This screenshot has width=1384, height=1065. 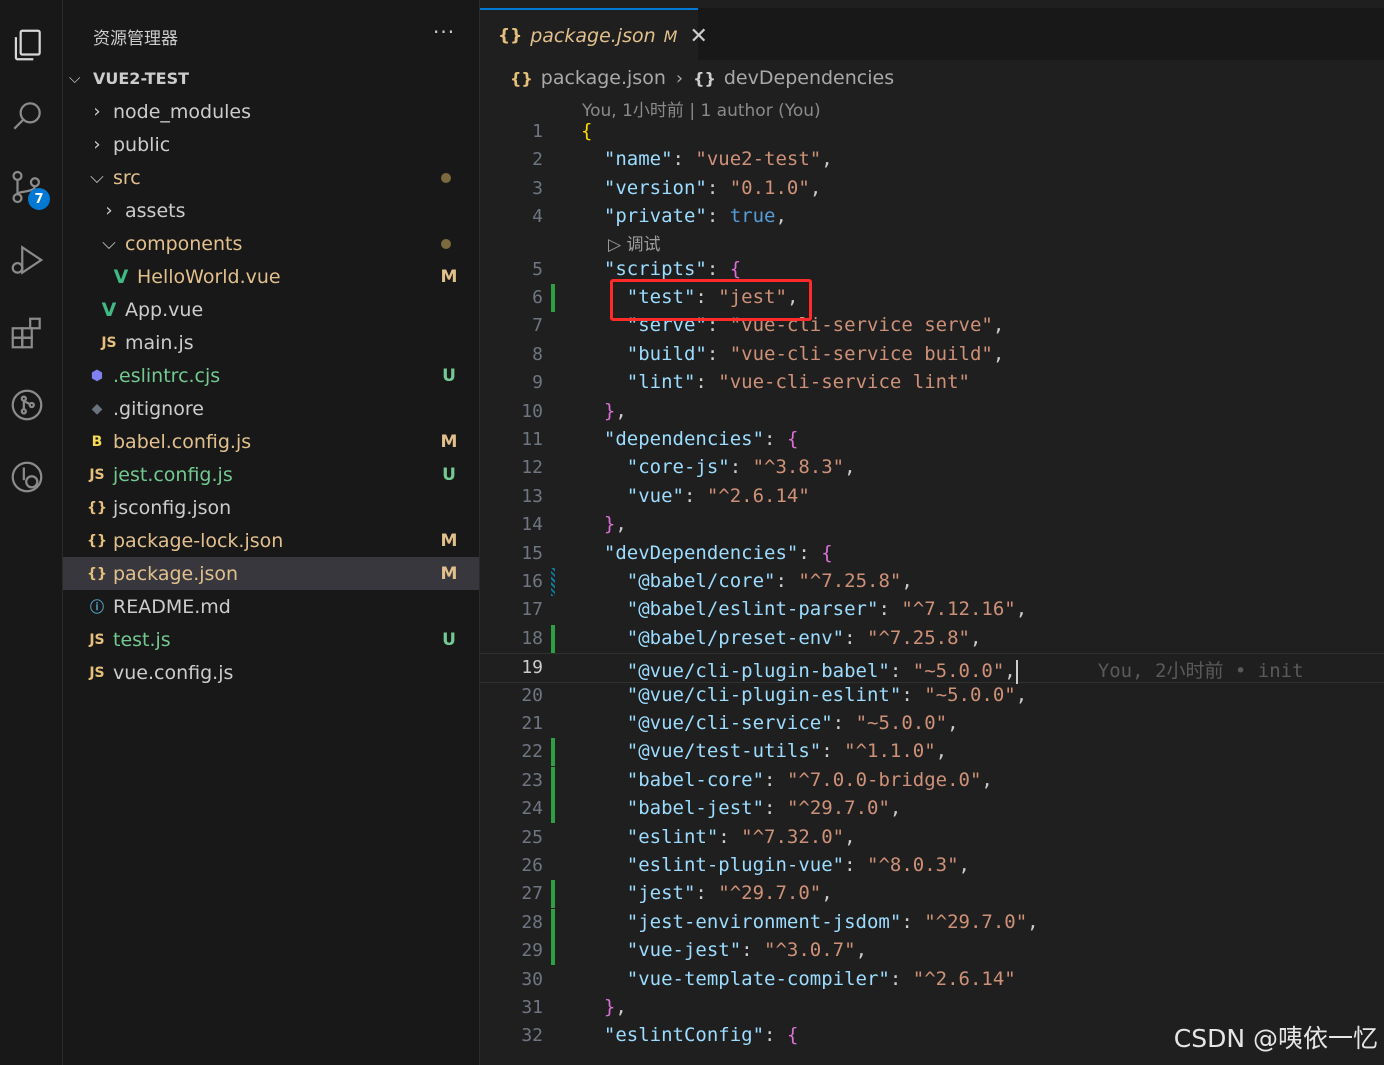 What do you see at coordinates (271, 243) in the screenshot?
I see `tree-item: ⌵ components` at bounding box center [271, 243].